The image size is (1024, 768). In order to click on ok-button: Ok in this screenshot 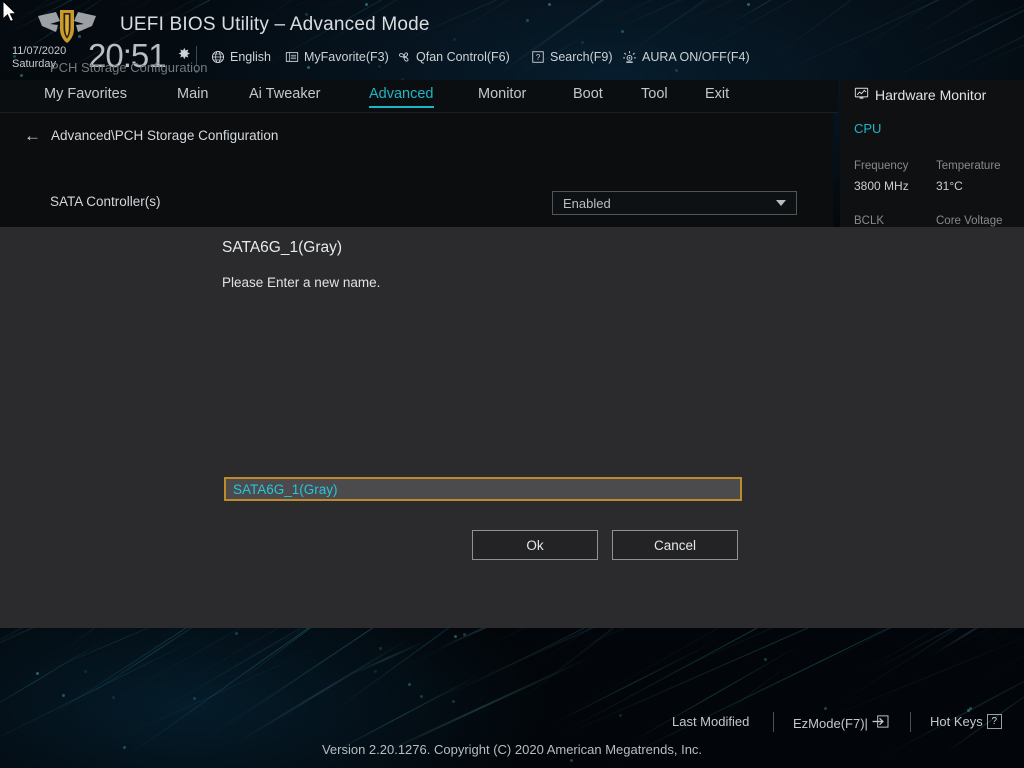, I will do `click(535, 545)`.